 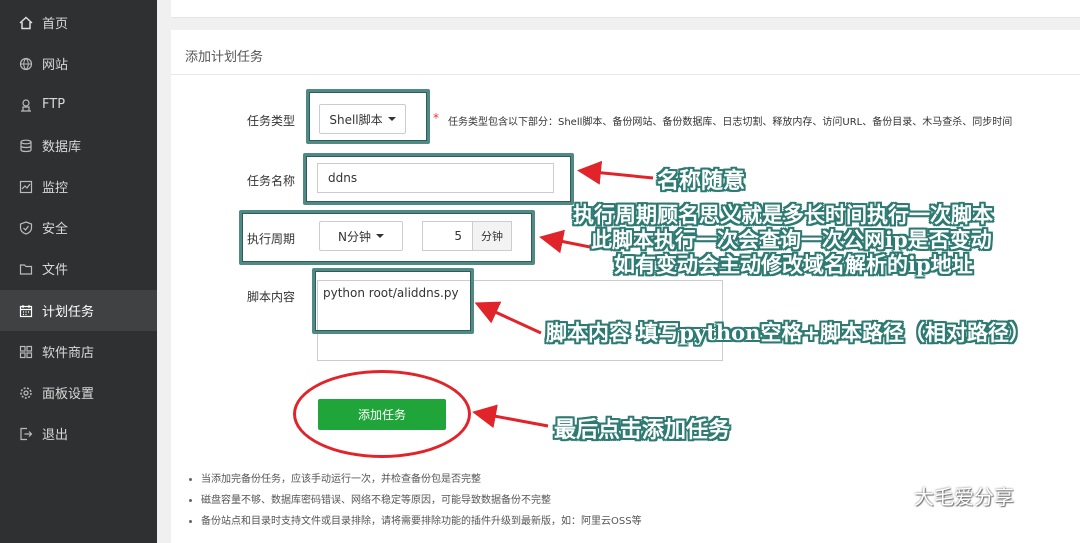 I want to click on sidebar-item-security: 安全, so click(x=78, y=227).